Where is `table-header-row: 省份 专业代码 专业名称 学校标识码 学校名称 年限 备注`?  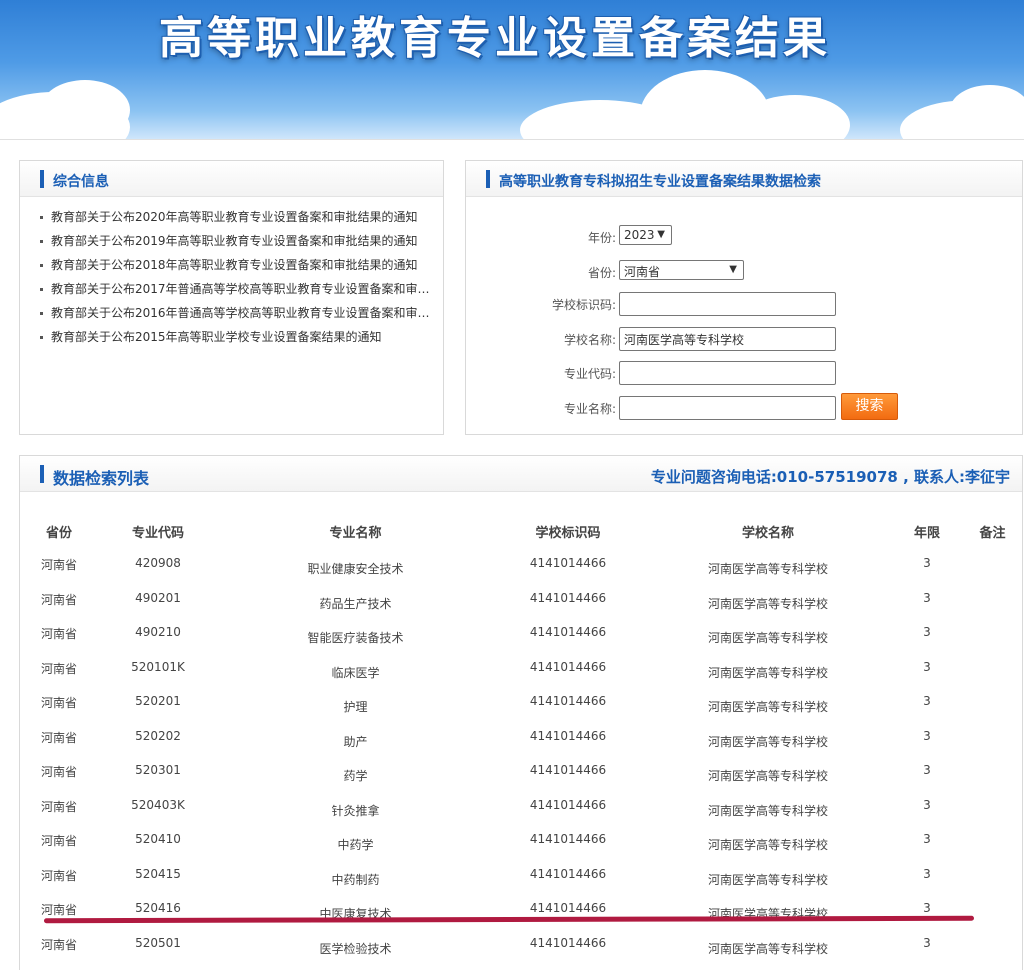 table-header-row: 省份 专业代码 专业名称 学校标识码 学校名称 年限 备注 is located at coordinates (522, 531).